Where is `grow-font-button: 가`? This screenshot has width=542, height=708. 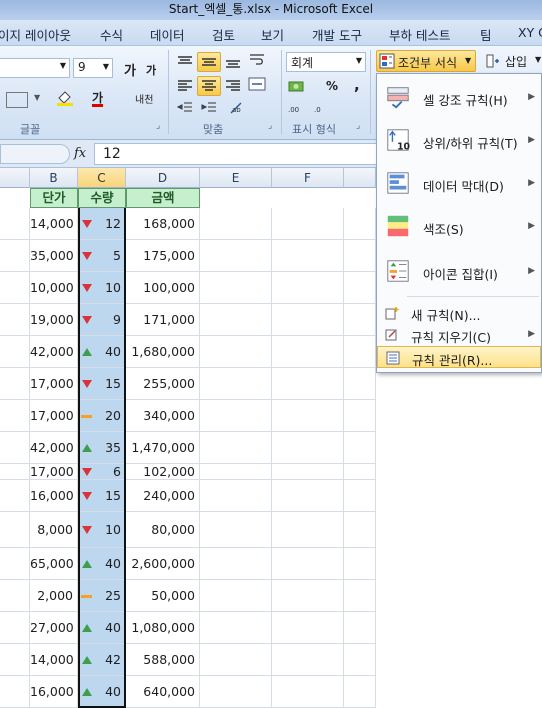
grow-font-button: 가 is located at coordinates (130, 69).